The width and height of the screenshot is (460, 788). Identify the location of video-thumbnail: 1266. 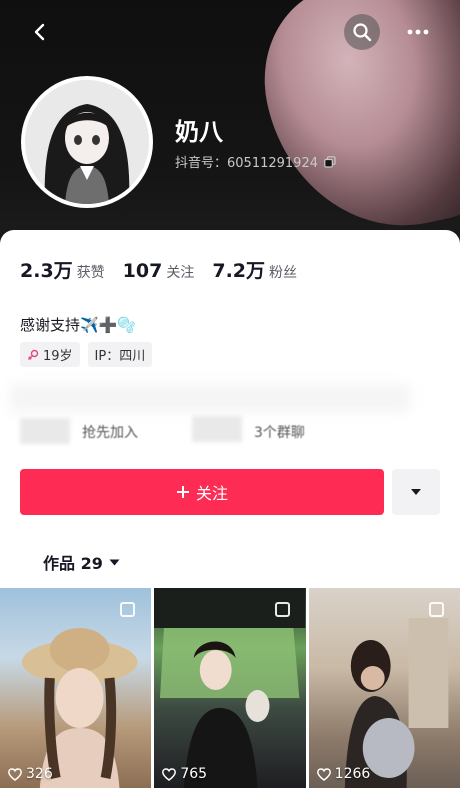
(384, 688).